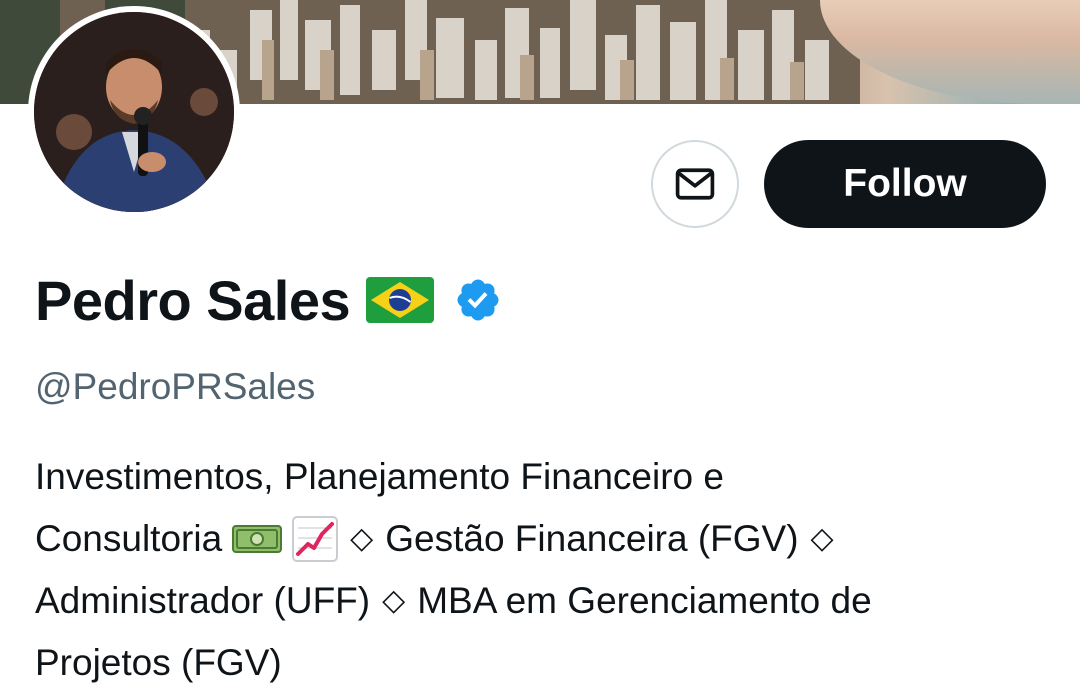 The height and width of the screenshot is (694, 1080). I want to click on follow-button: Follow, so click(905, 184).